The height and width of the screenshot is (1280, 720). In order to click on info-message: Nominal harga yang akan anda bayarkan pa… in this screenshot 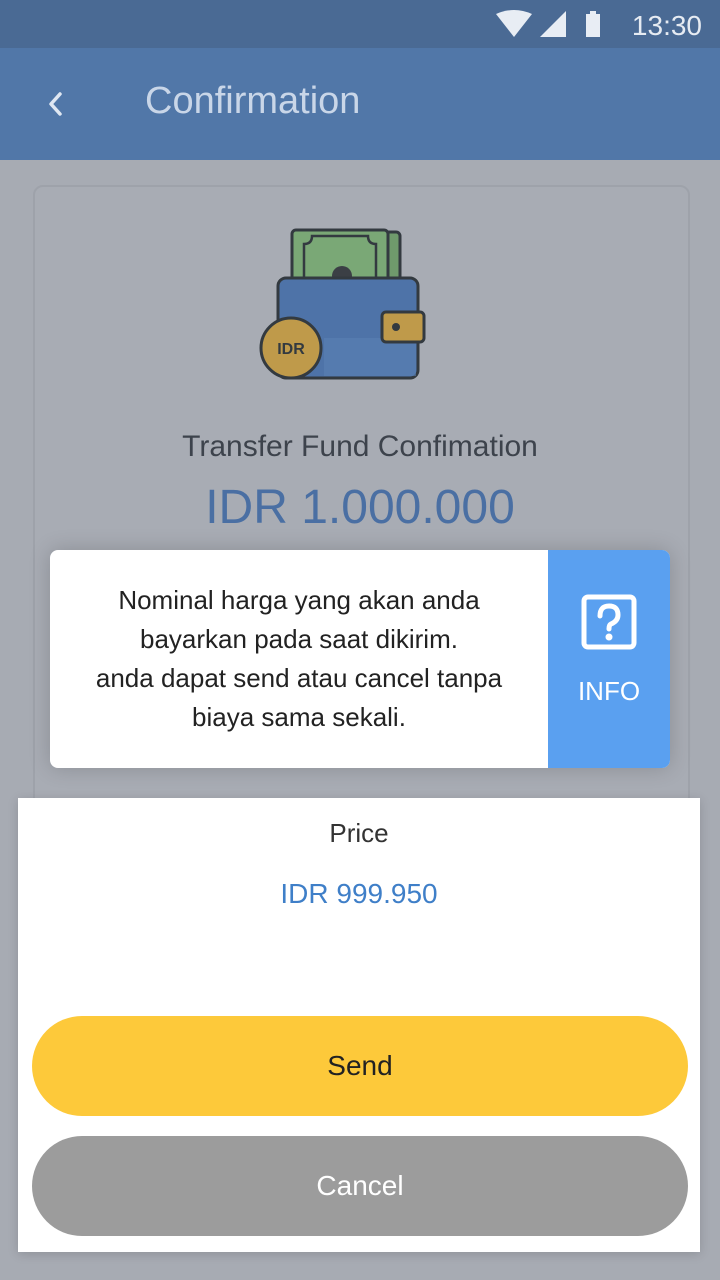, I will do `click(299, 658)`.